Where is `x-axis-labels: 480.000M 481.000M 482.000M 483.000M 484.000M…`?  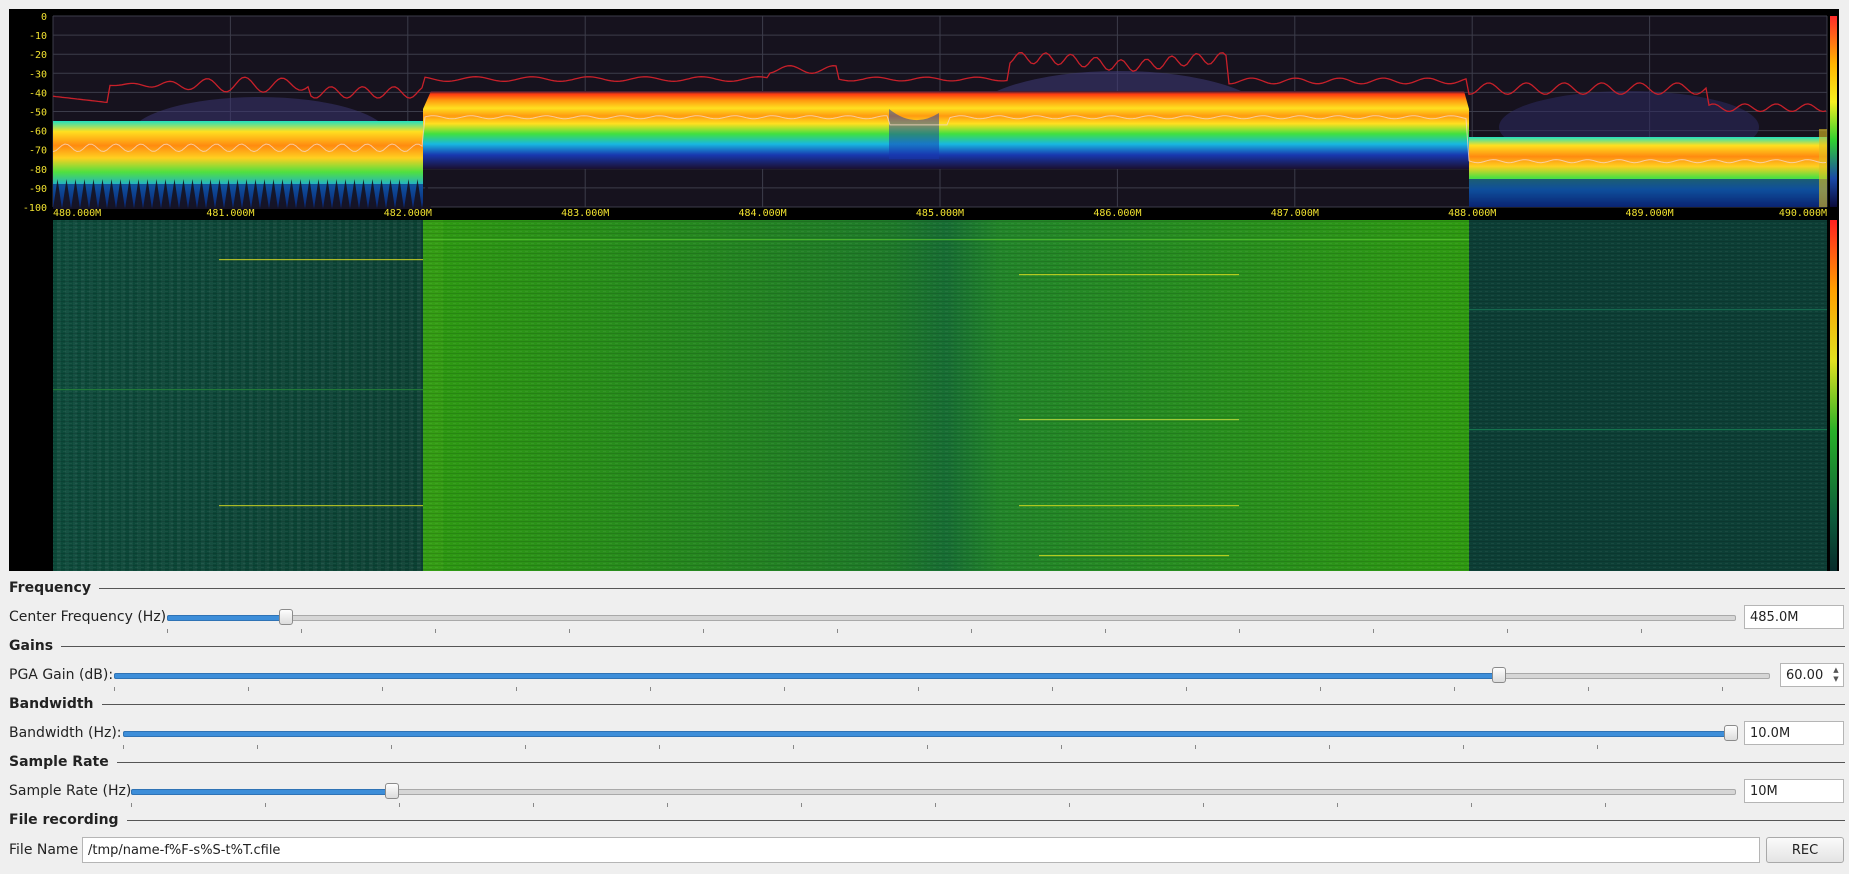
x-axis-labels: 480.000M 481.000M 482.000M 483.000M 484.000M… is located at coordinates (940, 213).